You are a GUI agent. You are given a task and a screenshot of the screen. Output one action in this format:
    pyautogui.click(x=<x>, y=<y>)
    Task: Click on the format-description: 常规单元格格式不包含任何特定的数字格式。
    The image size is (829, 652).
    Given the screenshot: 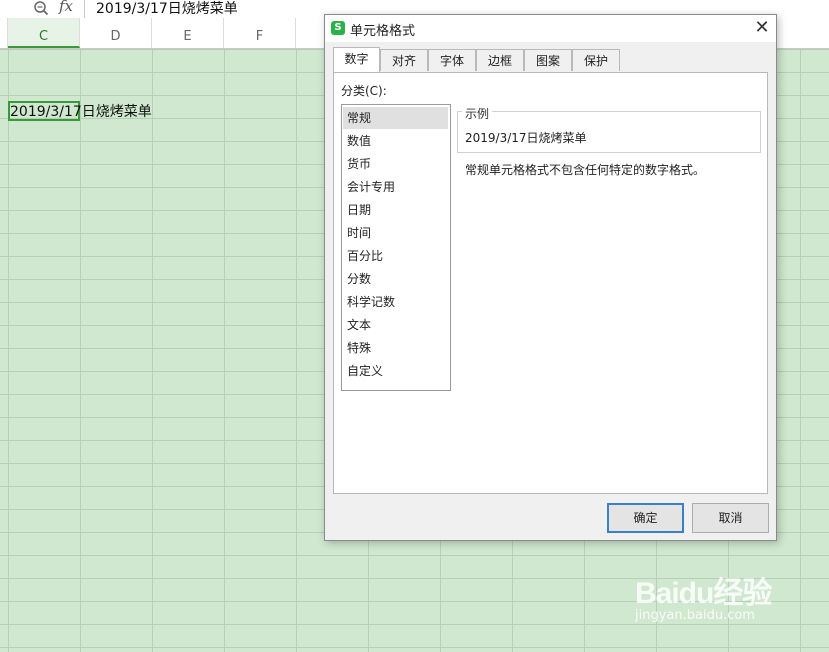 What is the action you would take?
    pyautogui.click(x=585, y=170)
    